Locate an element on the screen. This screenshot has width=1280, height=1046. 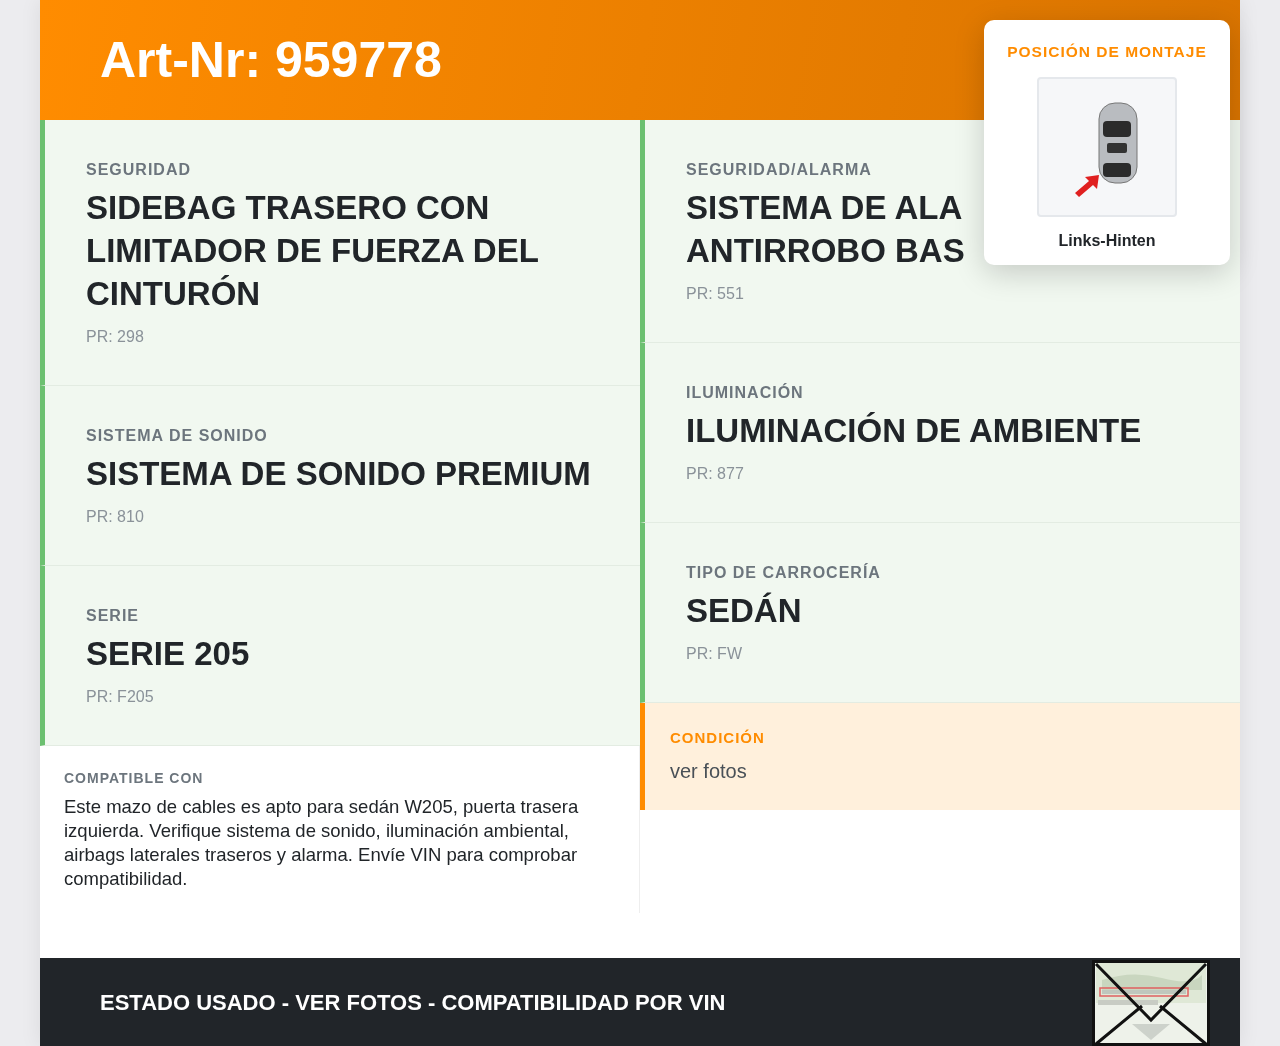
feature-title: SERIE 205 is located at coordinates (168, 654).